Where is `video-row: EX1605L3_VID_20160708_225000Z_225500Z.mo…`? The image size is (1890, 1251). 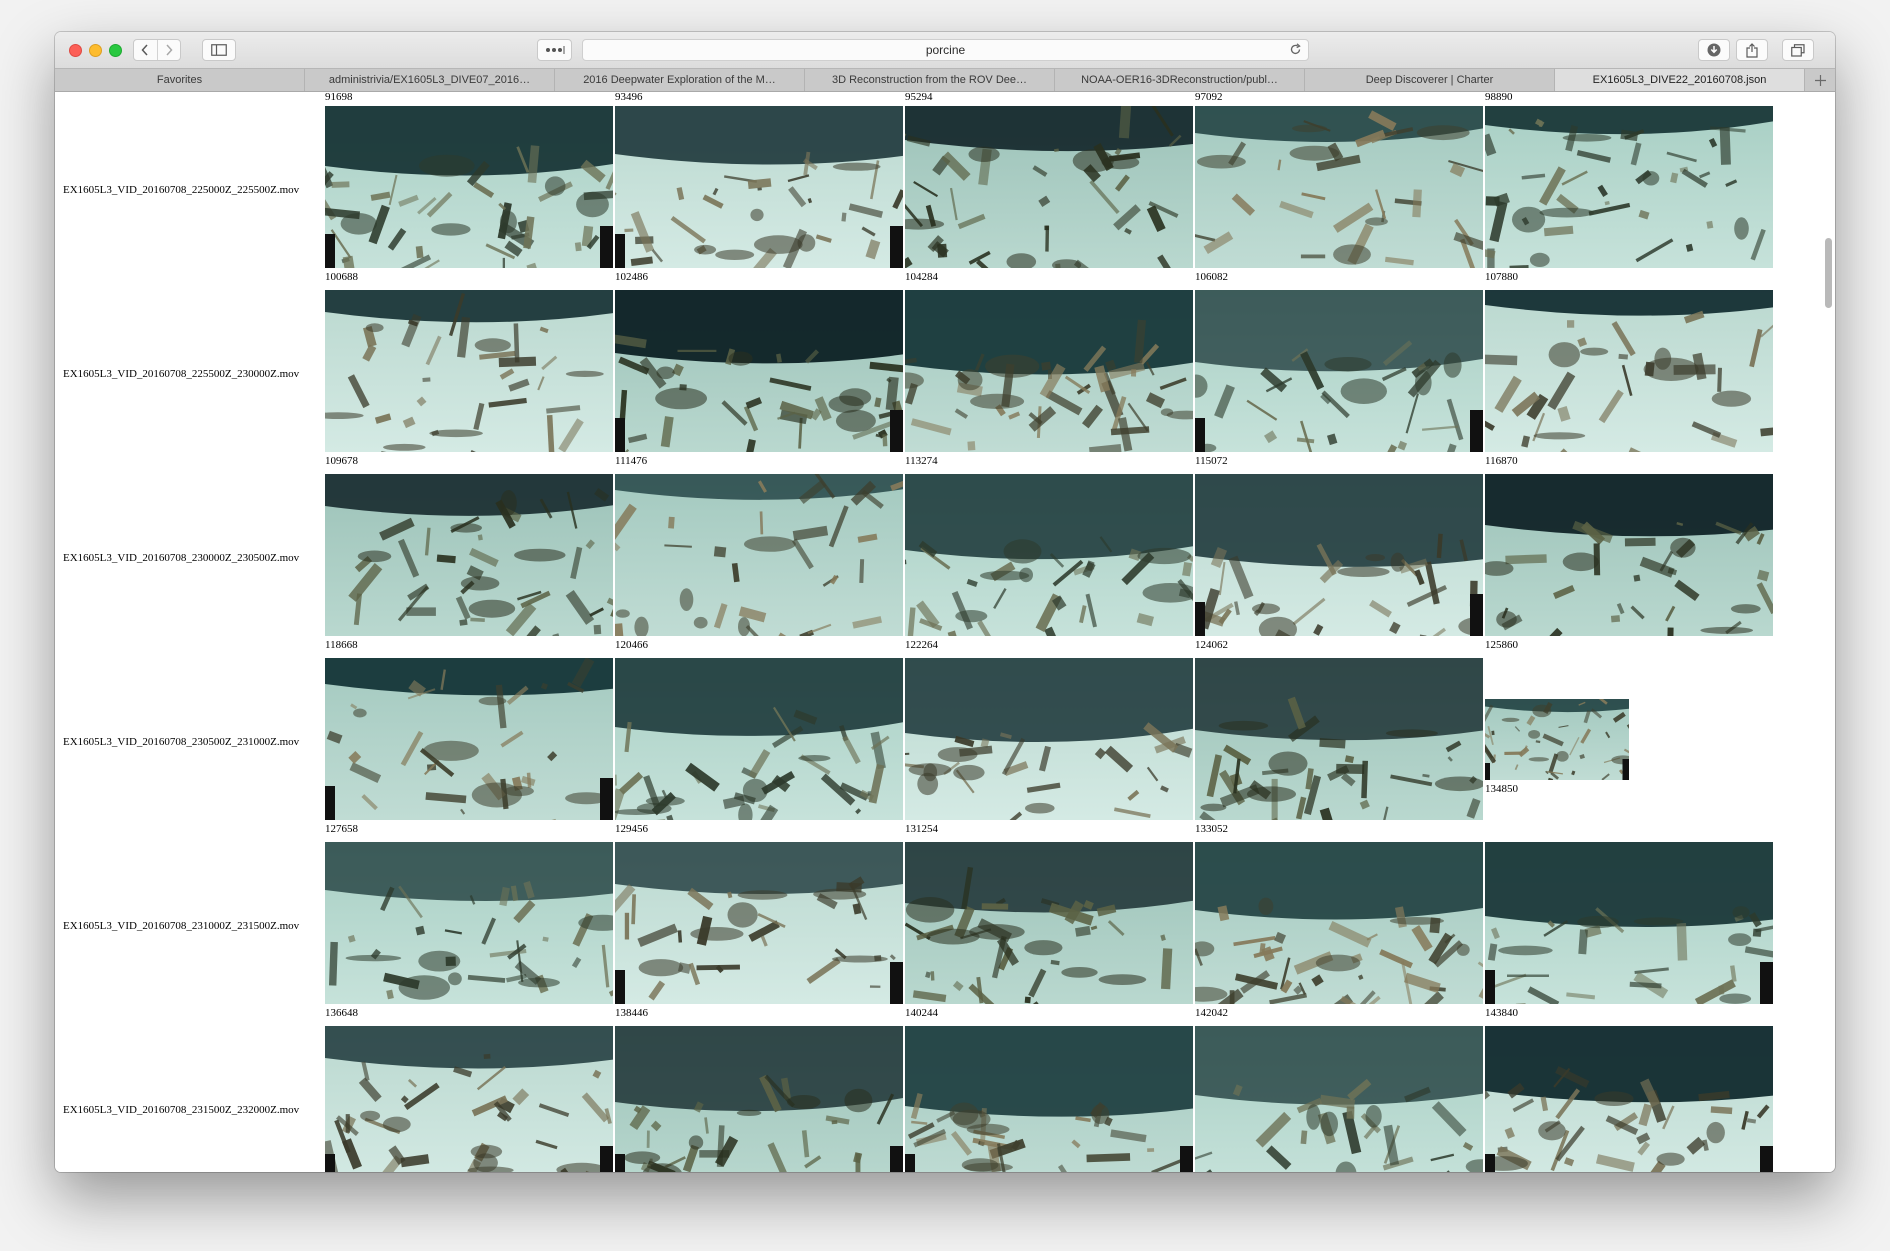 video-row: EX1605L3_VID_20160708_225000Z_225500Z.mo… is located at coordinates (945, 197).